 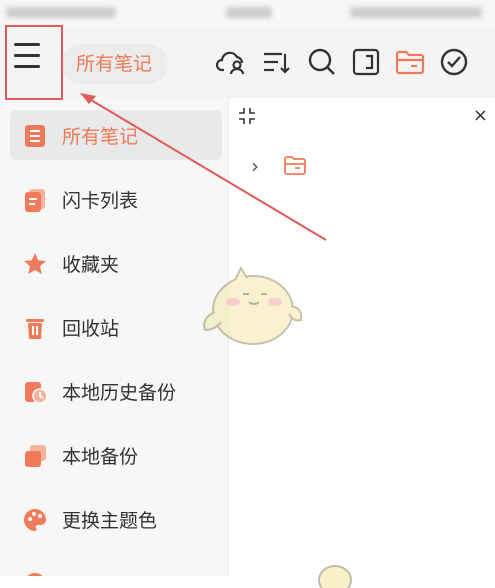 I want to click on drawer-item-label: 收藏夹, so click(x=91, y=265).